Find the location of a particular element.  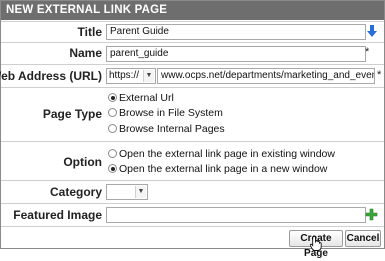

category-label: Category is located at coordinates (75, 192).